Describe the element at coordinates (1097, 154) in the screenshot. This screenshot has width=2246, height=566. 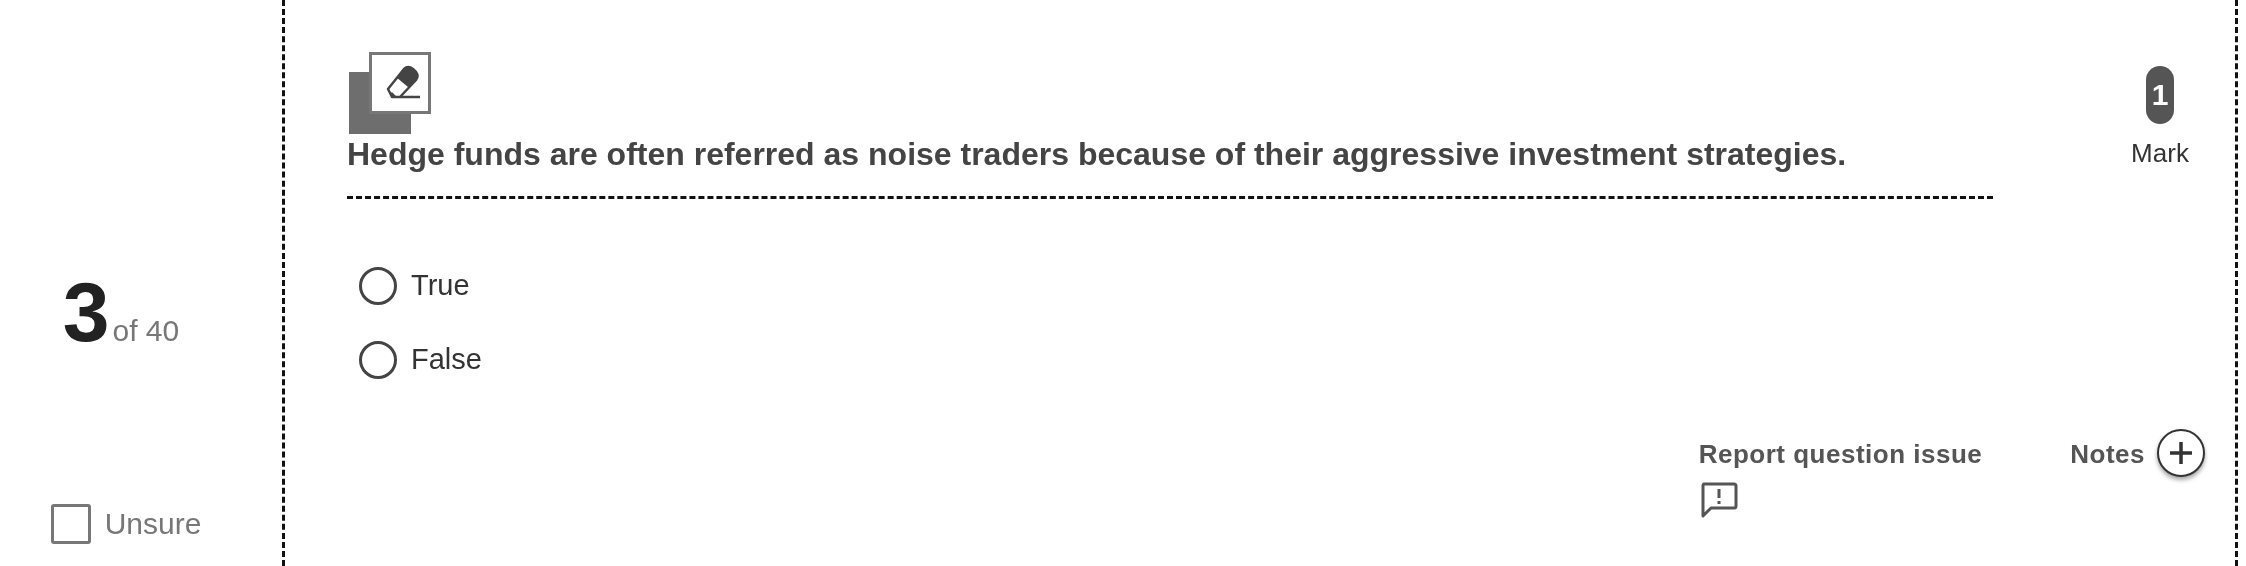
I see `question-text: Hedge funds are often referred as noise traders because of their aggressive investment strategies.` at that location.